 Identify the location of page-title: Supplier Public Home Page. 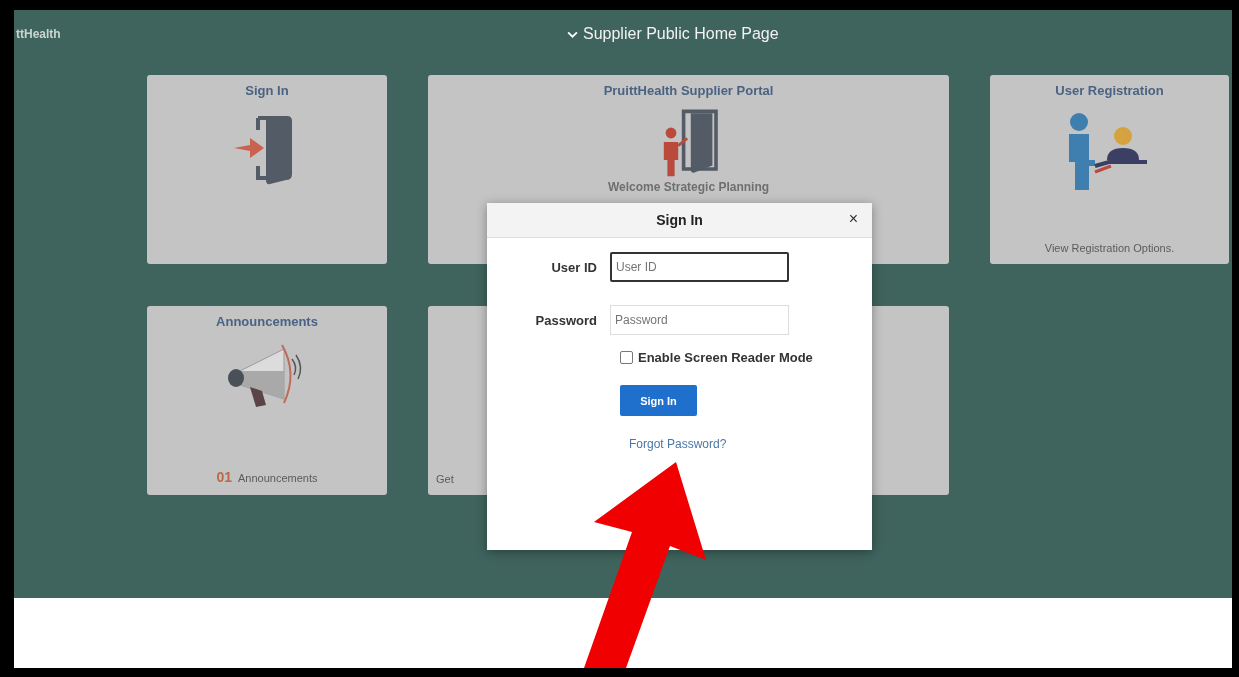
(681, 34).